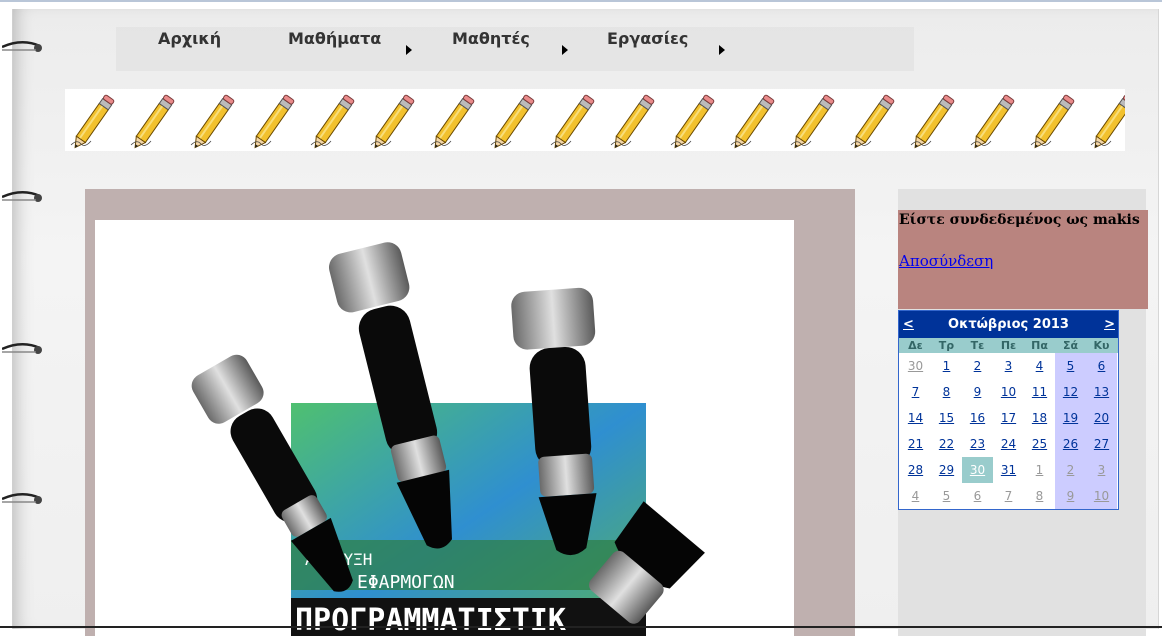  I want to click on pencil-banner, so click(595, 120).